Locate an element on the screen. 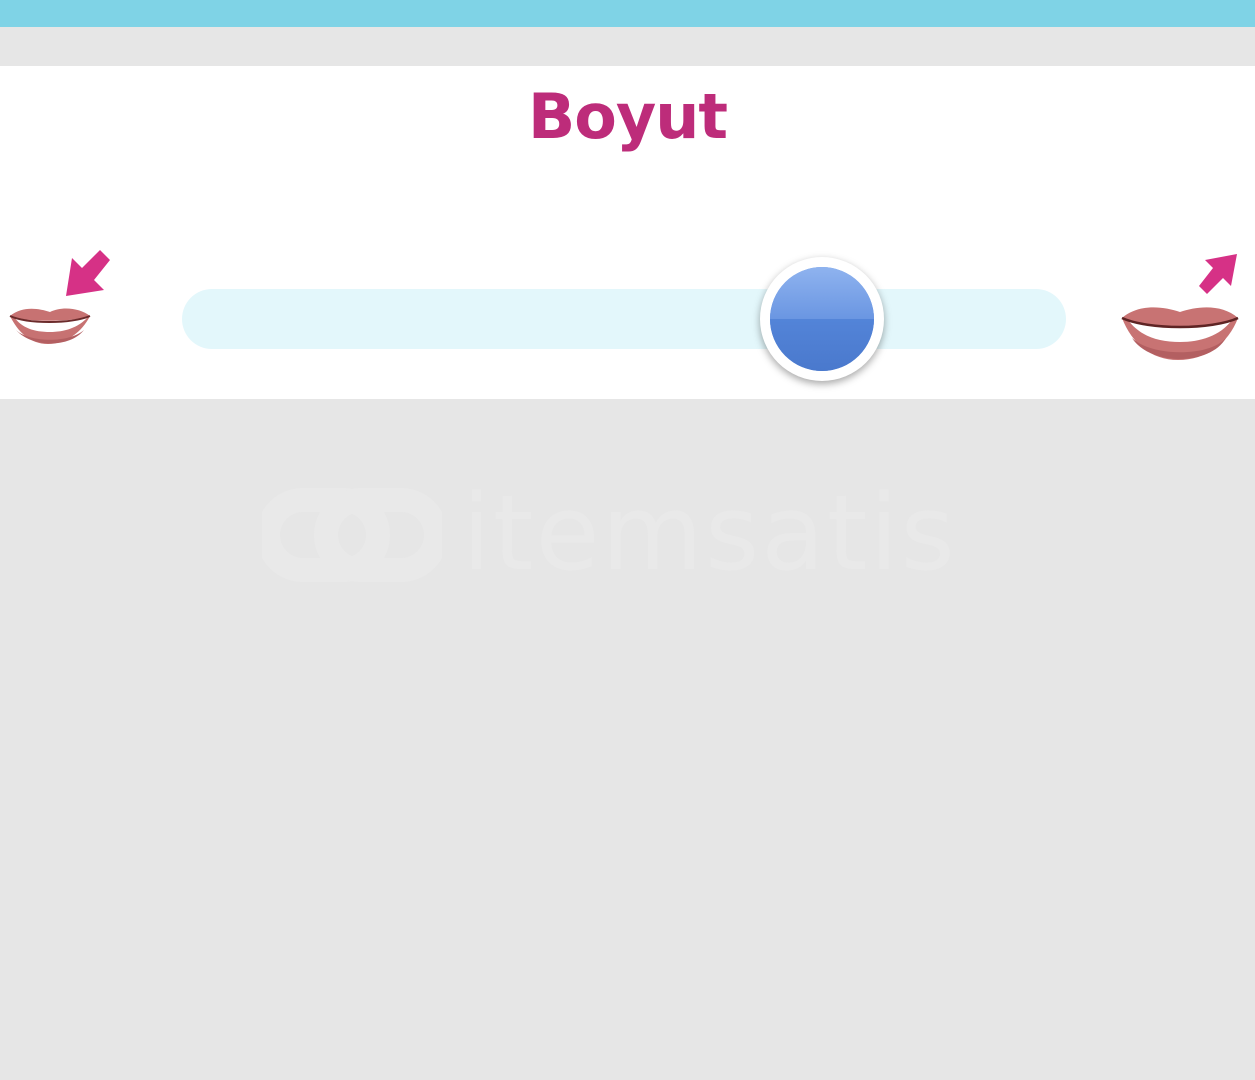 Image resolution: width=1255 pixels, height=1080 pixels. top-bar is located at coordinates (627, 13).